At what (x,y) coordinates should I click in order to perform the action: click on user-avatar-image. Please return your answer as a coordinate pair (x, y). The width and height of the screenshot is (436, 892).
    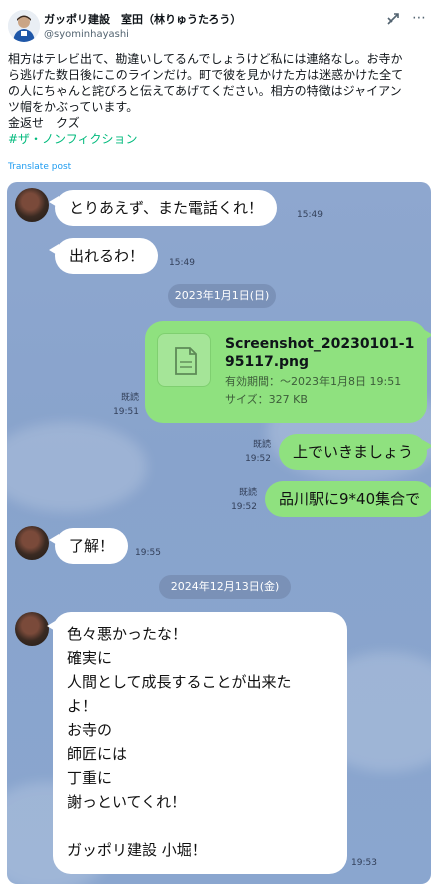
    Looking at the image, I should click on (24, 26).